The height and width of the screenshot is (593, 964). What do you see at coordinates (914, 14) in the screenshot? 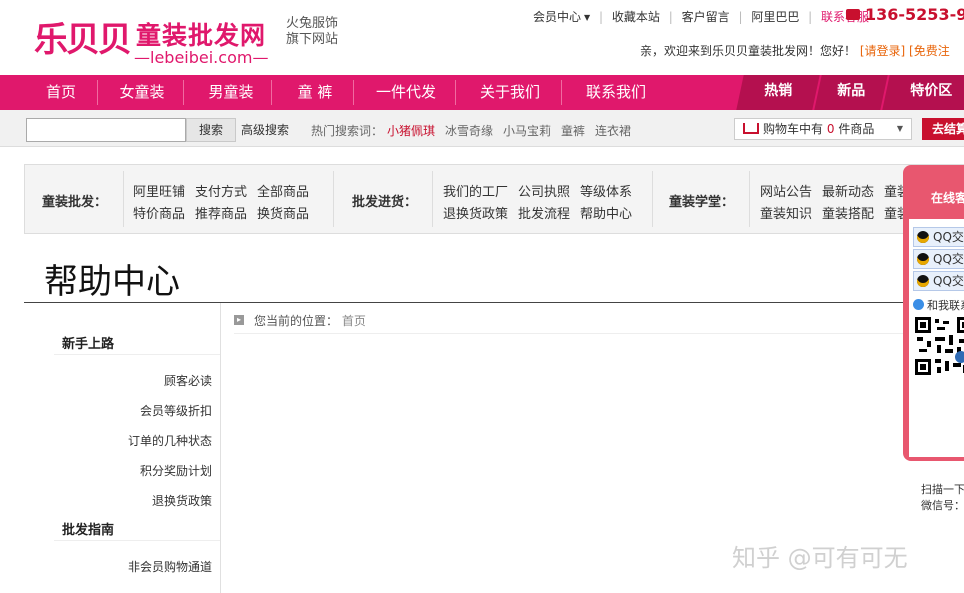
I see `hotline-number: 136-5253-919` at bounding box center [914, 14].